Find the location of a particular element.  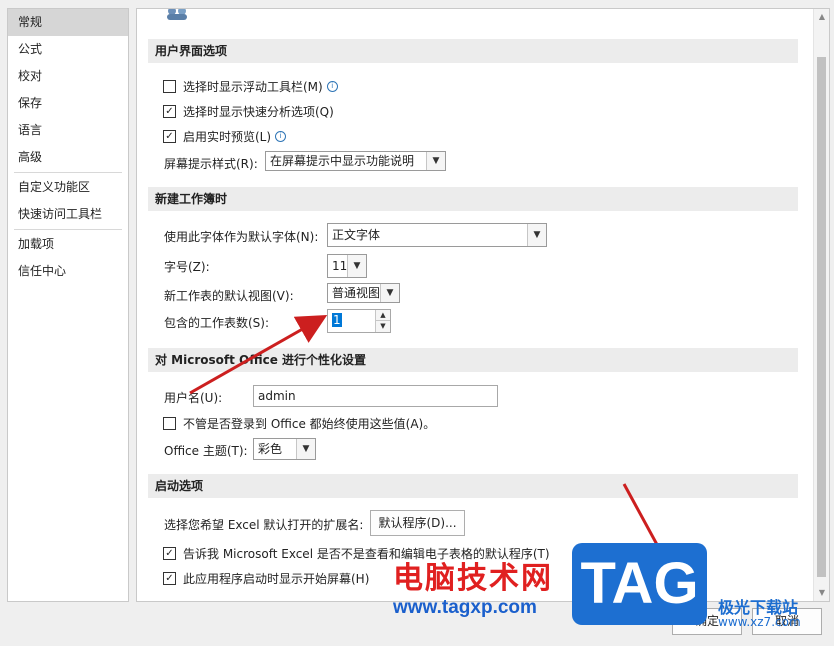

watermark-url: www.tagxp.com is located at coordinates (465, 607).